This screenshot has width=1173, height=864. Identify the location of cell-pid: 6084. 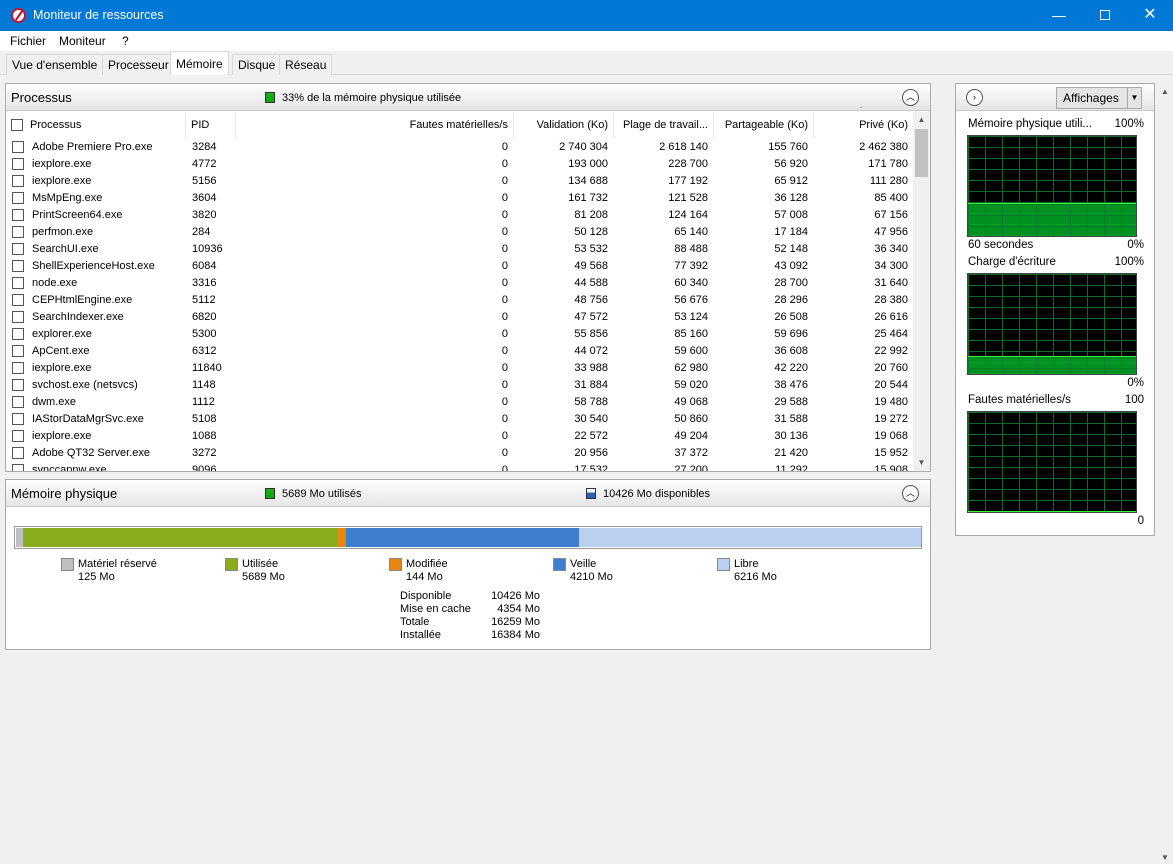
(204, 266).